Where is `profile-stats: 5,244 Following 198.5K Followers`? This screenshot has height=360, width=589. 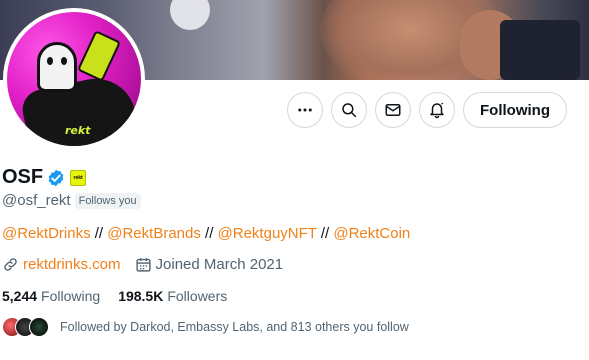 profile-stats: 5,244 Following 198.5K Followers is located at coordinates (123, 296).